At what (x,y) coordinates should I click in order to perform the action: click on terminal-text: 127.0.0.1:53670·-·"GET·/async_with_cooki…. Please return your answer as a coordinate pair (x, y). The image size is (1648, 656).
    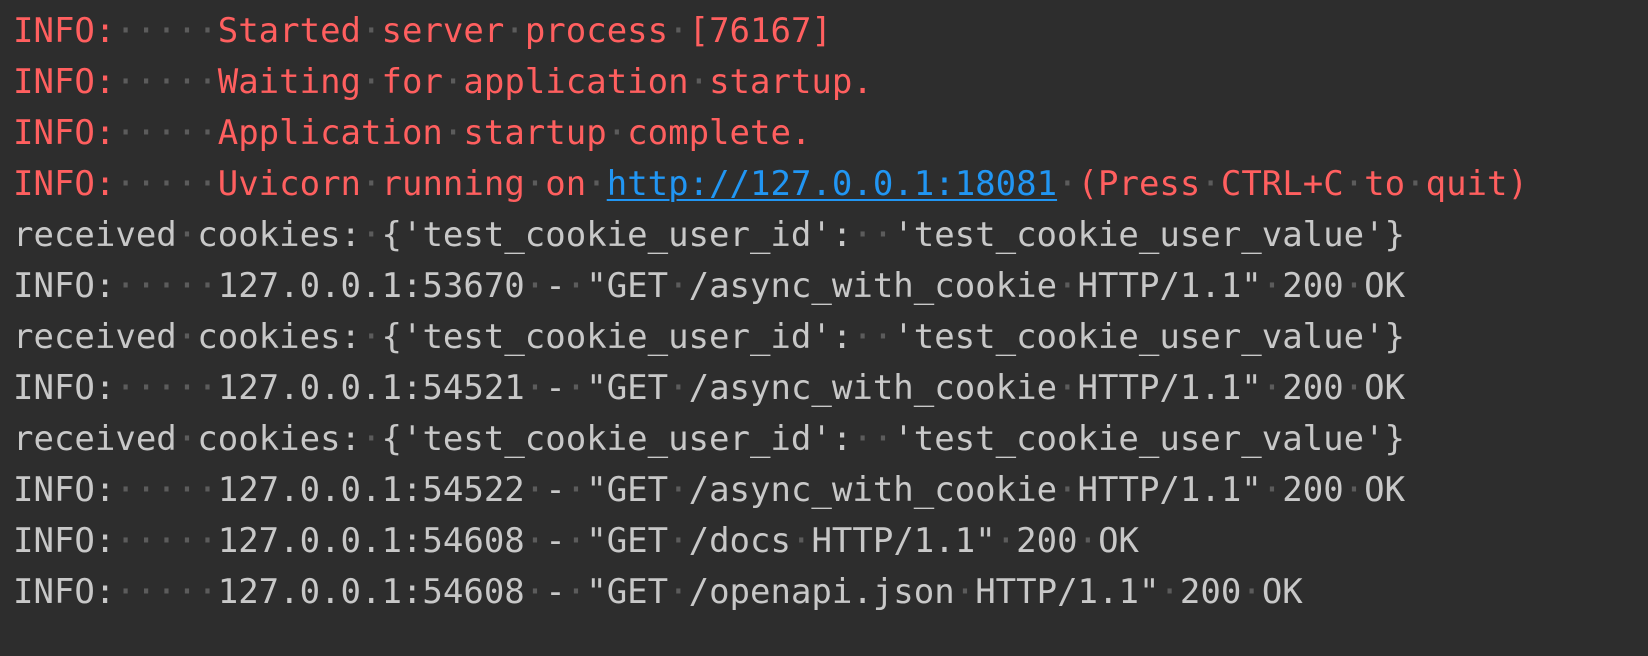
    Looking at the image, I should click on (811, 286).